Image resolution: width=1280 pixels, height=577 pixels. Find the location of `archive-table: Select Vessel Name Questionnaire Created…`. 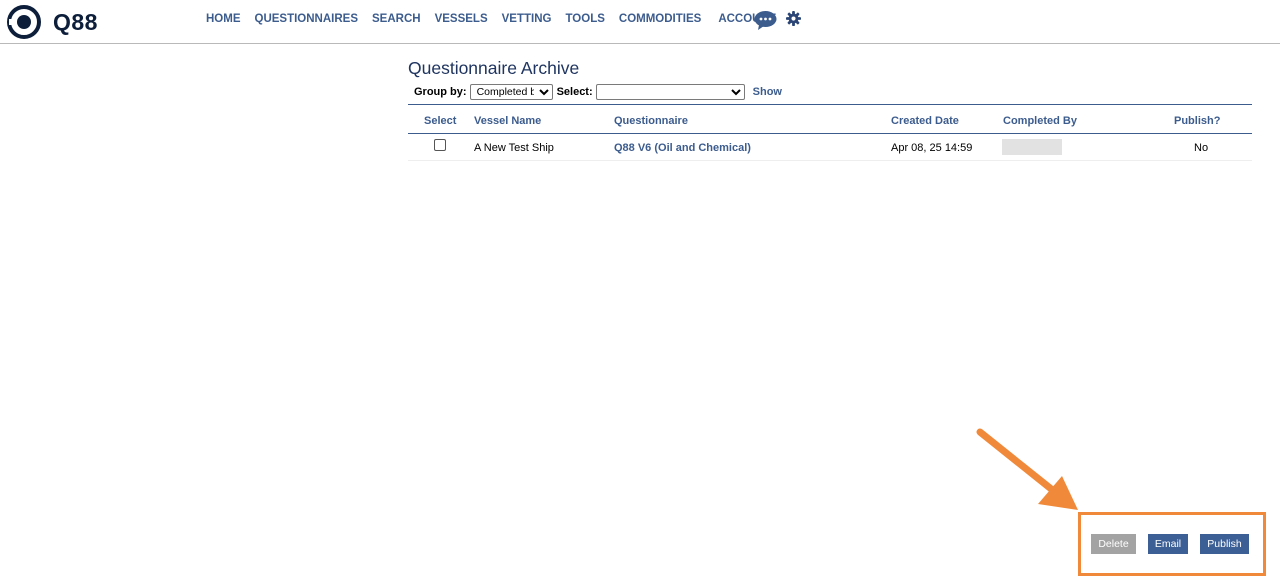

archive-table: Select Vessel Name Questionnaire Created… is located at coordinates (830, 132).